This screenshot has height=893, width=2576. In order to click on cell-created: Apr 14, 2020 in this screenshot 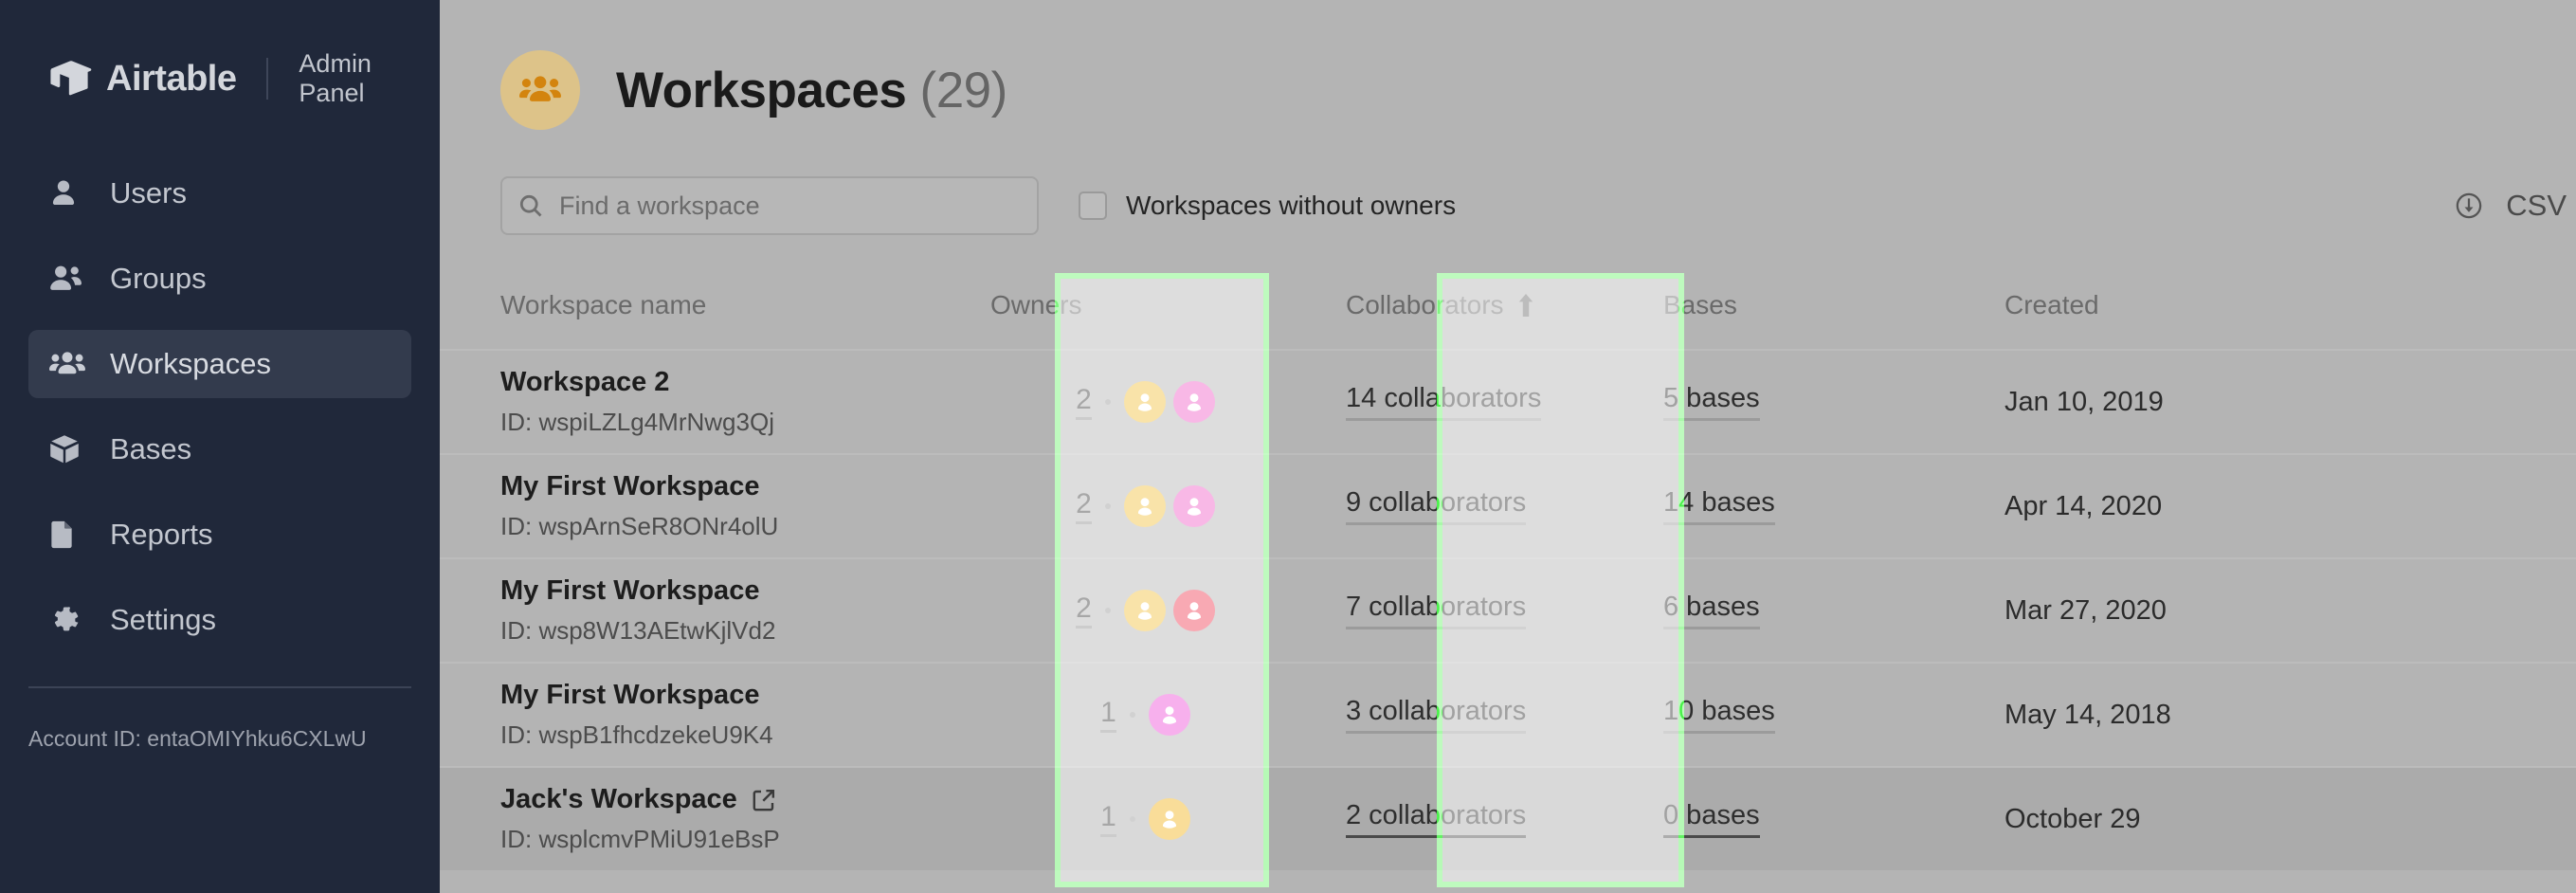, I will do `click(2276, 506)`.